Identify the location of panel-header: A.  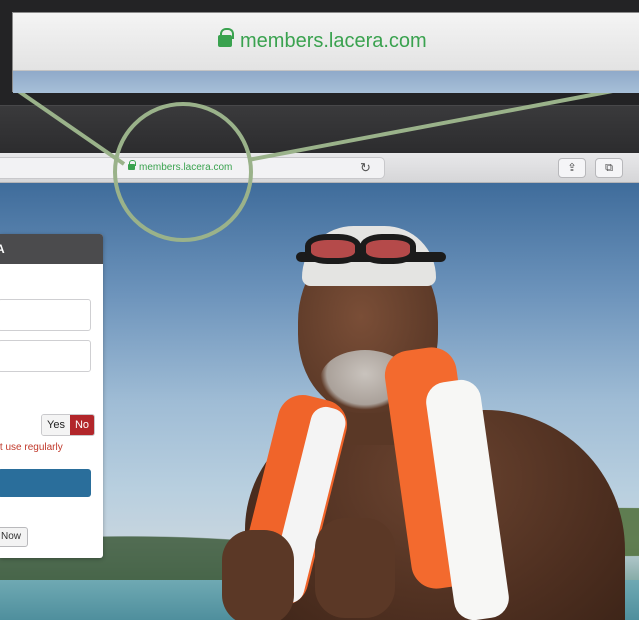
(51, 249).